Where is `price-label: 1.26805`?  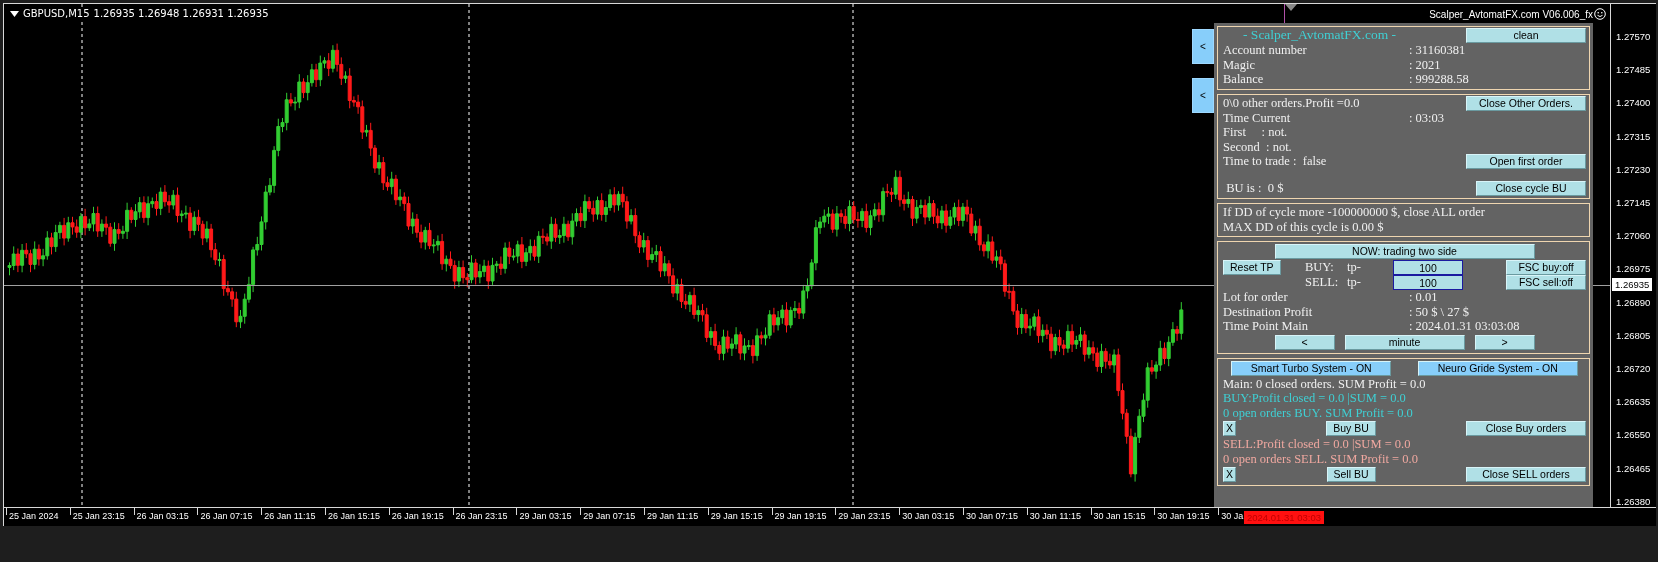
price-label: 1.26805 is located at coordinates (1633, 335).